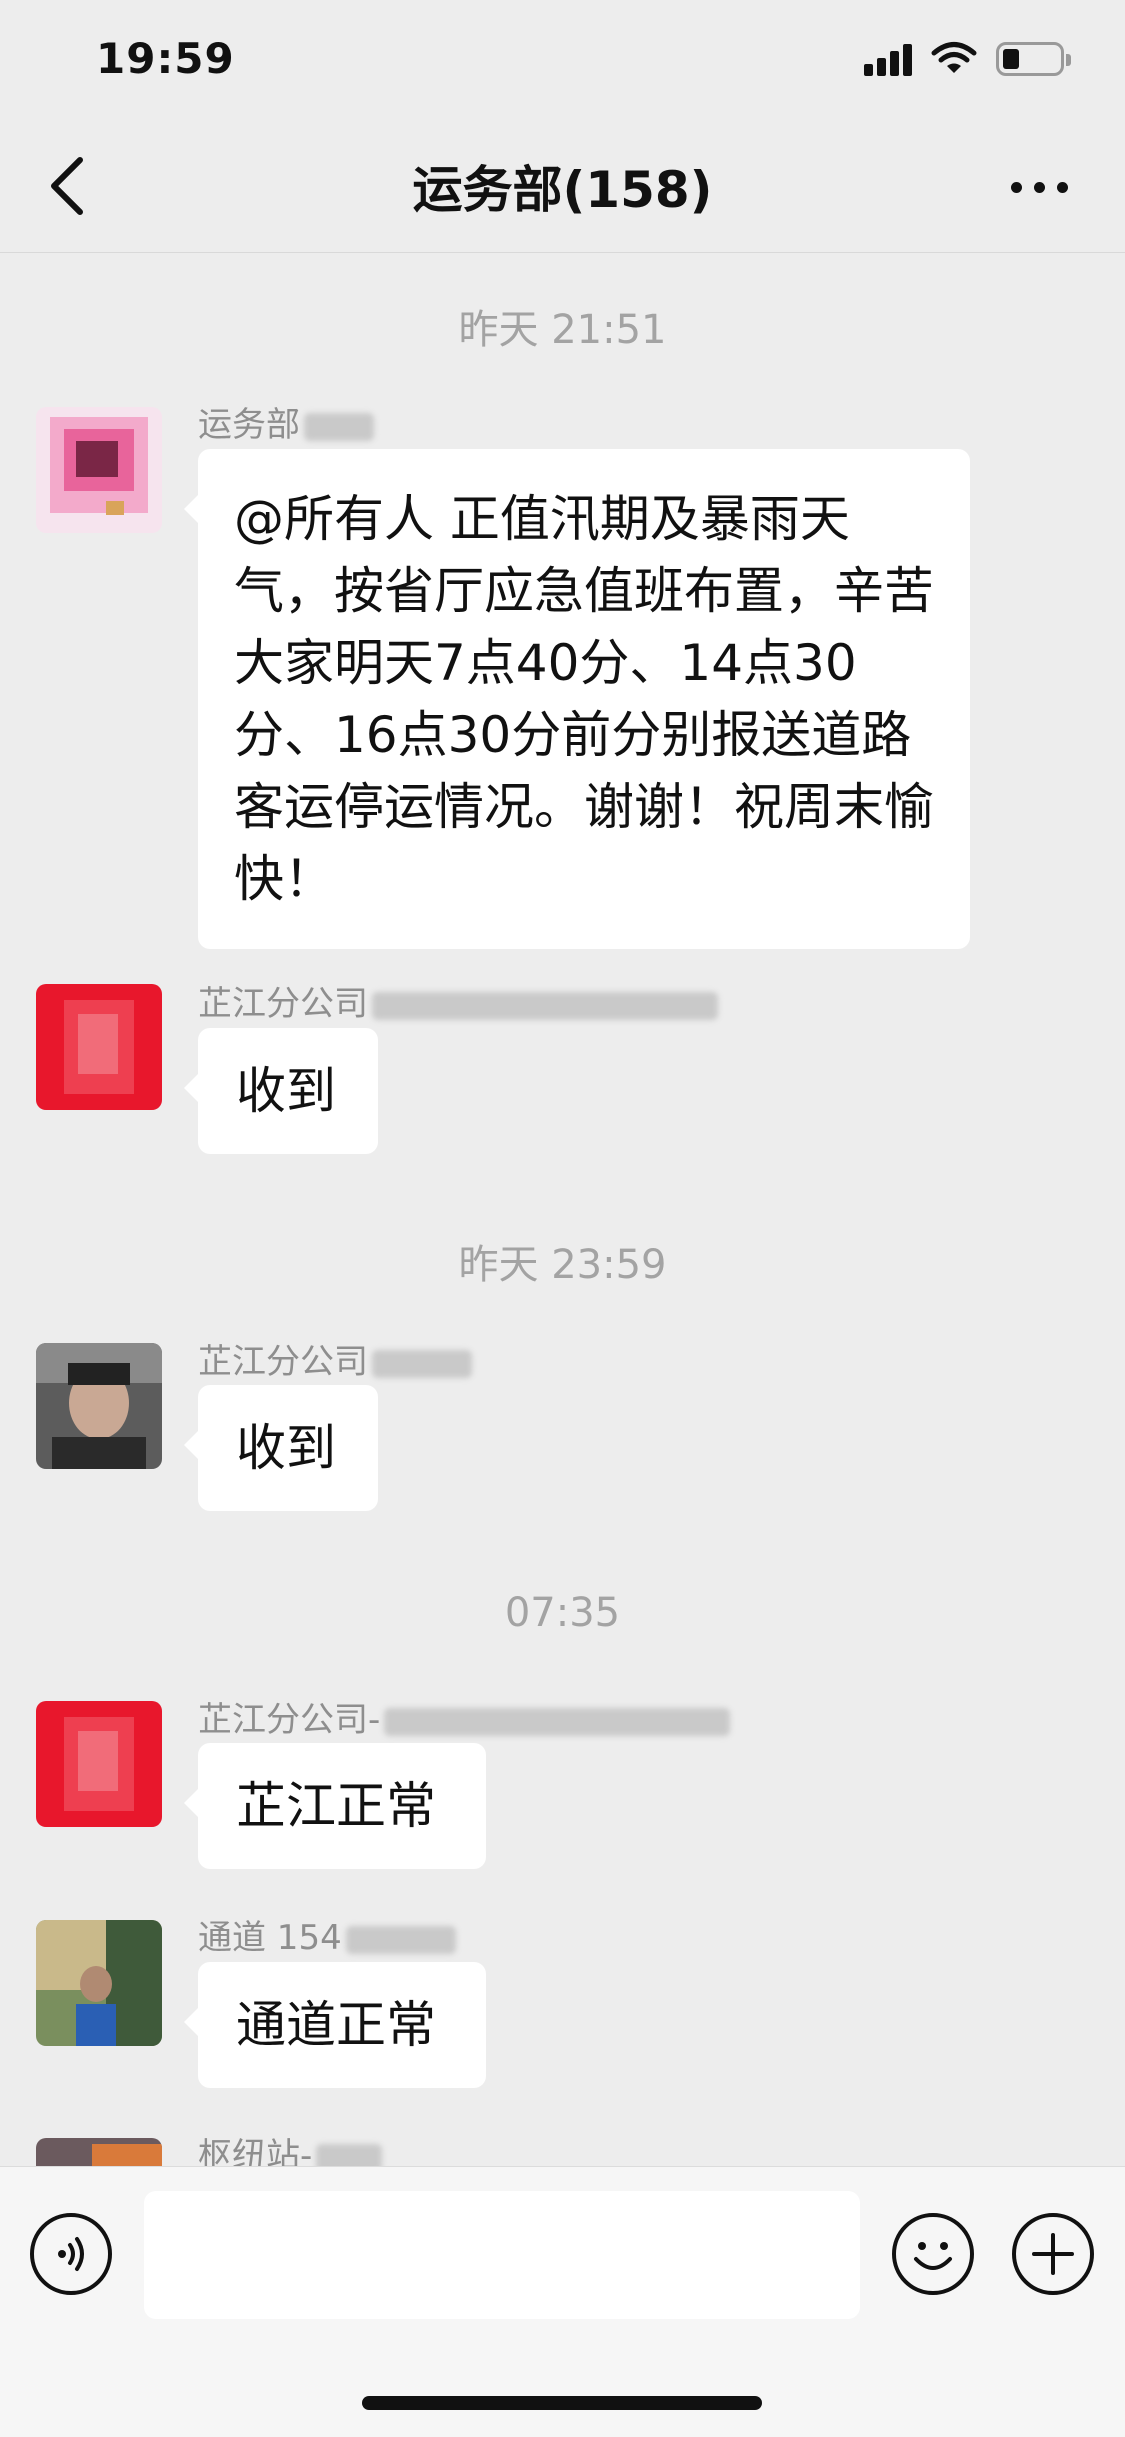 Image resolution: width=1125 pixels, height=2437 pixels. Describe the element at coordinates (327, 1934) in the screenshot. I see `sender-name: 通道 154` at that location.